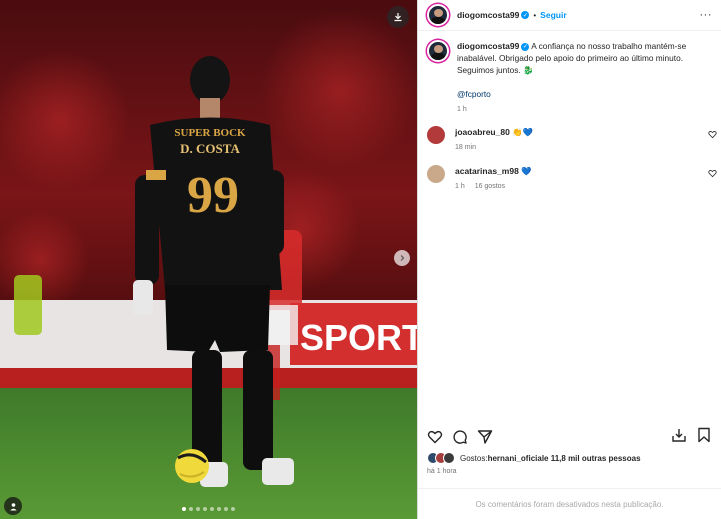 The image size is (721, 519). I want to click on commenter-username: joaoabreu_80, so click(482, 132).